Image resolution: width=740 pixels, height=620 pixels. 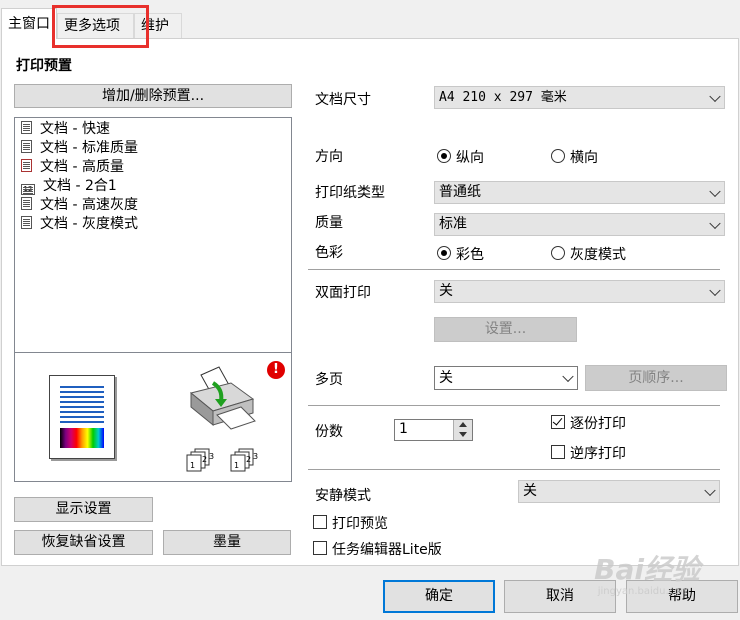 I want to click on duplex-select: 关, so click(x=579, y=291).